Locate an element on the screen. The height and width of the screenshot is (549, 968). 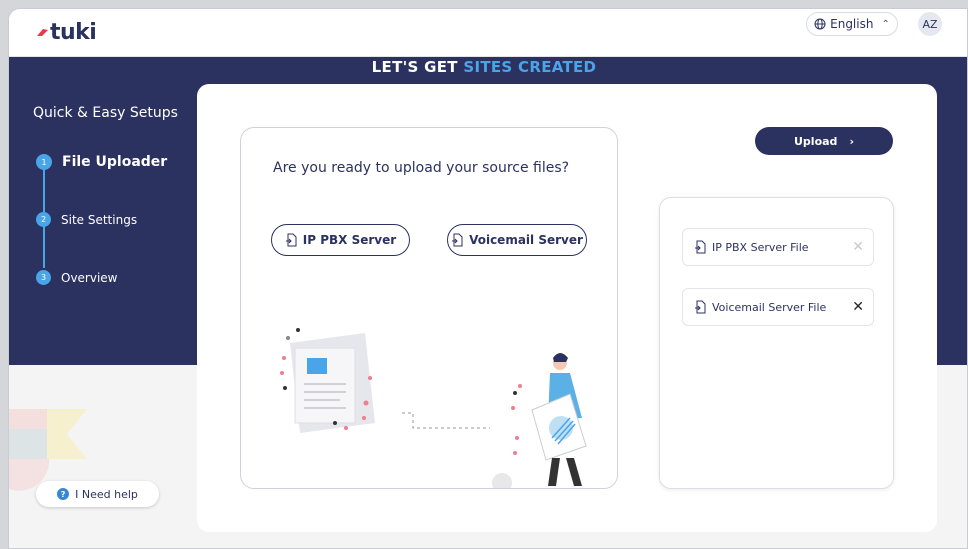
voicemail-server-button: Voicemail Server is located at coordinates (517, 240).